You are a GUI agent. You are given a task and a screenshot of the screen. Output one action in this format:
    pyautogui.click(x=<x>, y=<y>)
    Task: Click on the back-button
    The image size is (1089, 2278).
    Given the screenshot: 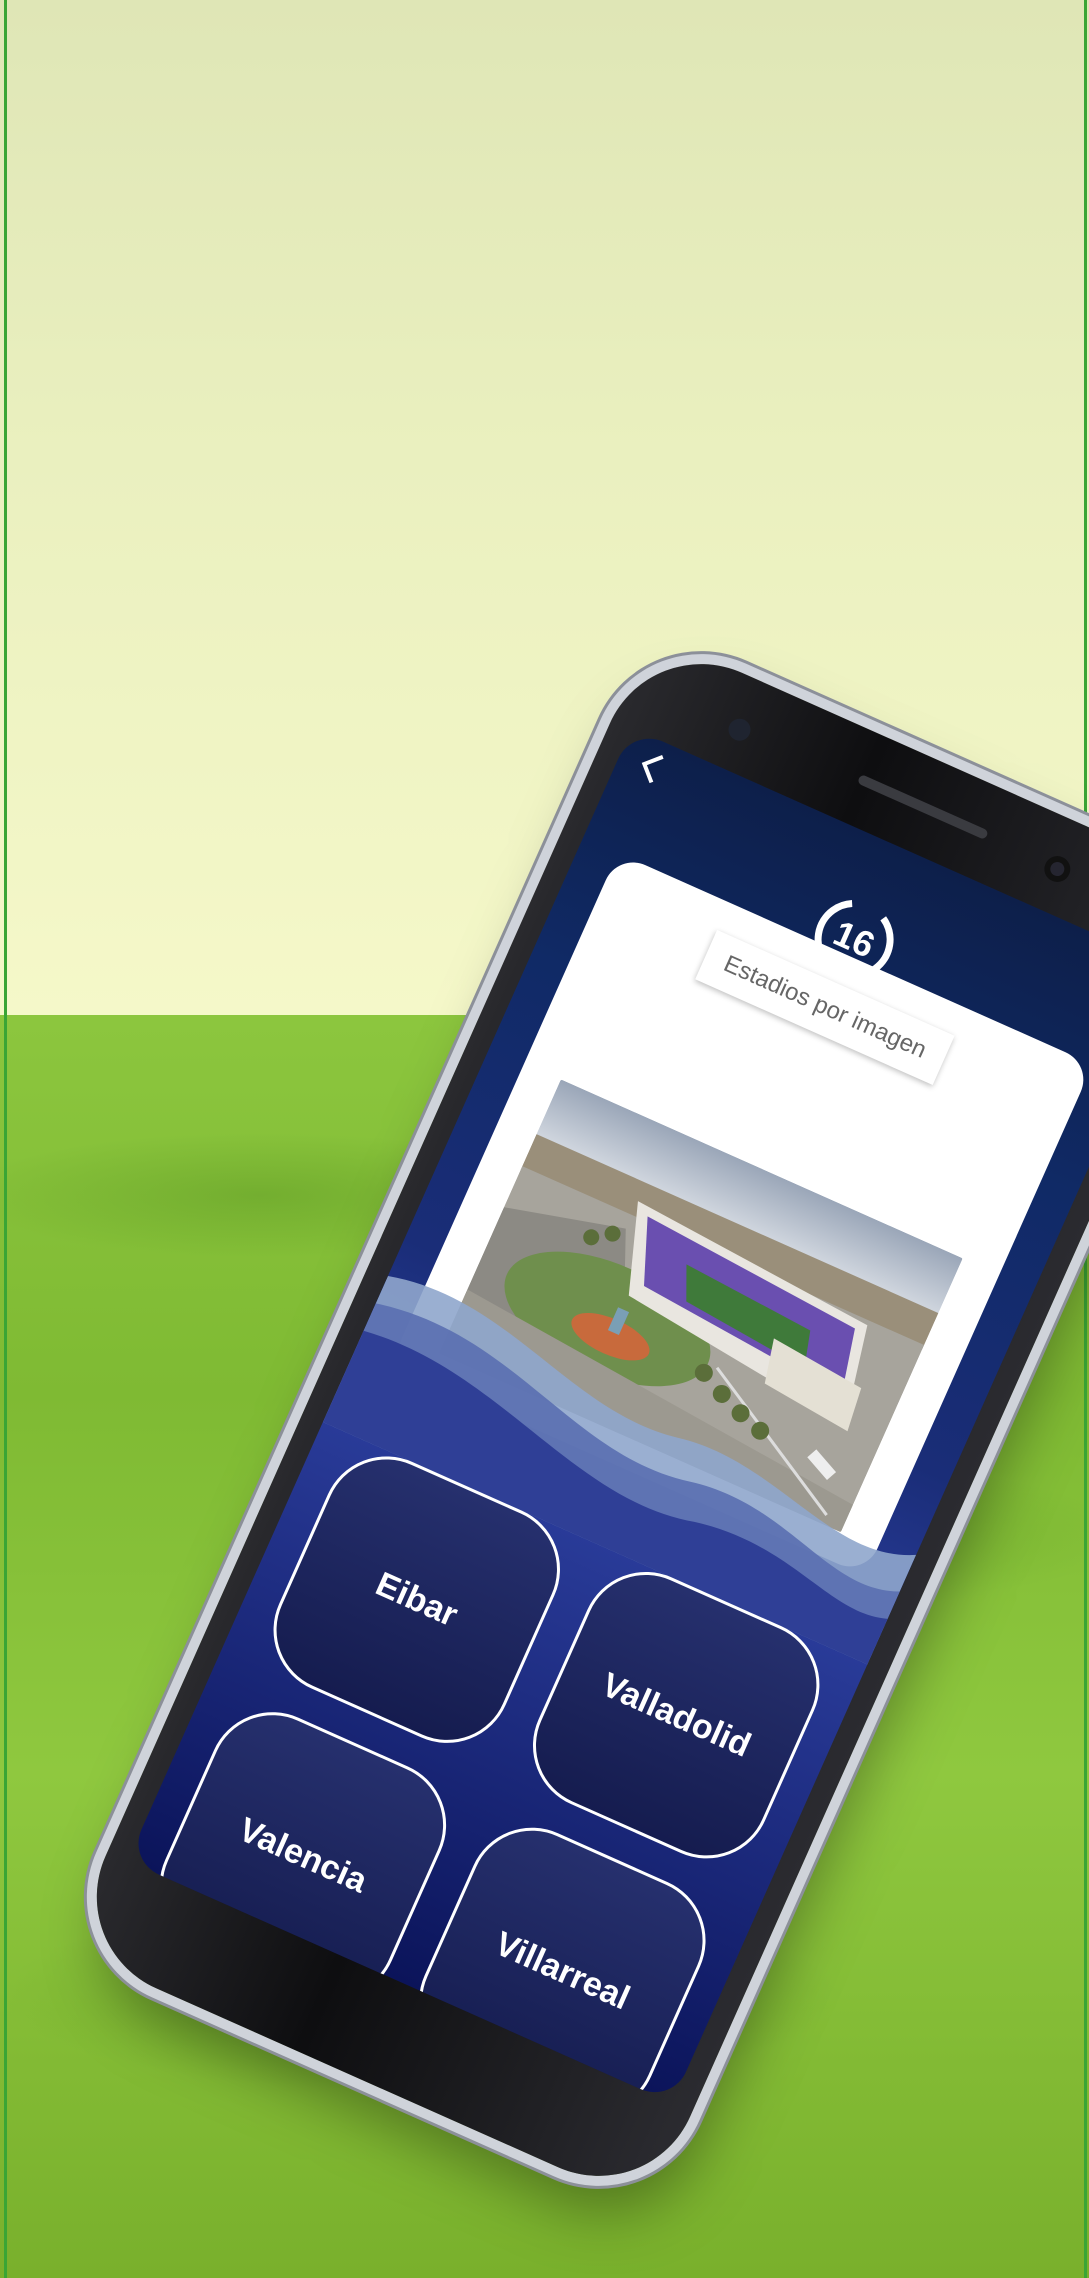 What is the action you would take?
    pyautogui.click(x=651, y=767)
    